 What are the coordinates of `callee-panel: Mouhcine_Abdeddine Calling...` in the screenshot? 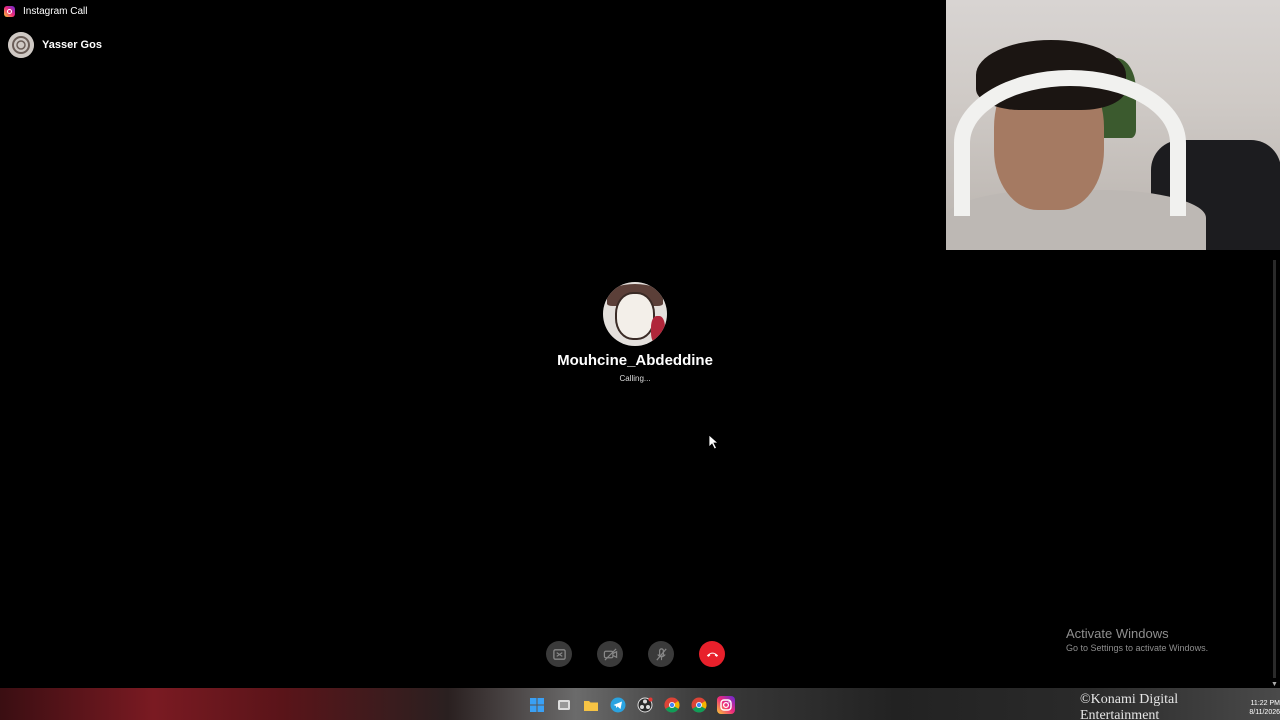 It's located at (635, 332).